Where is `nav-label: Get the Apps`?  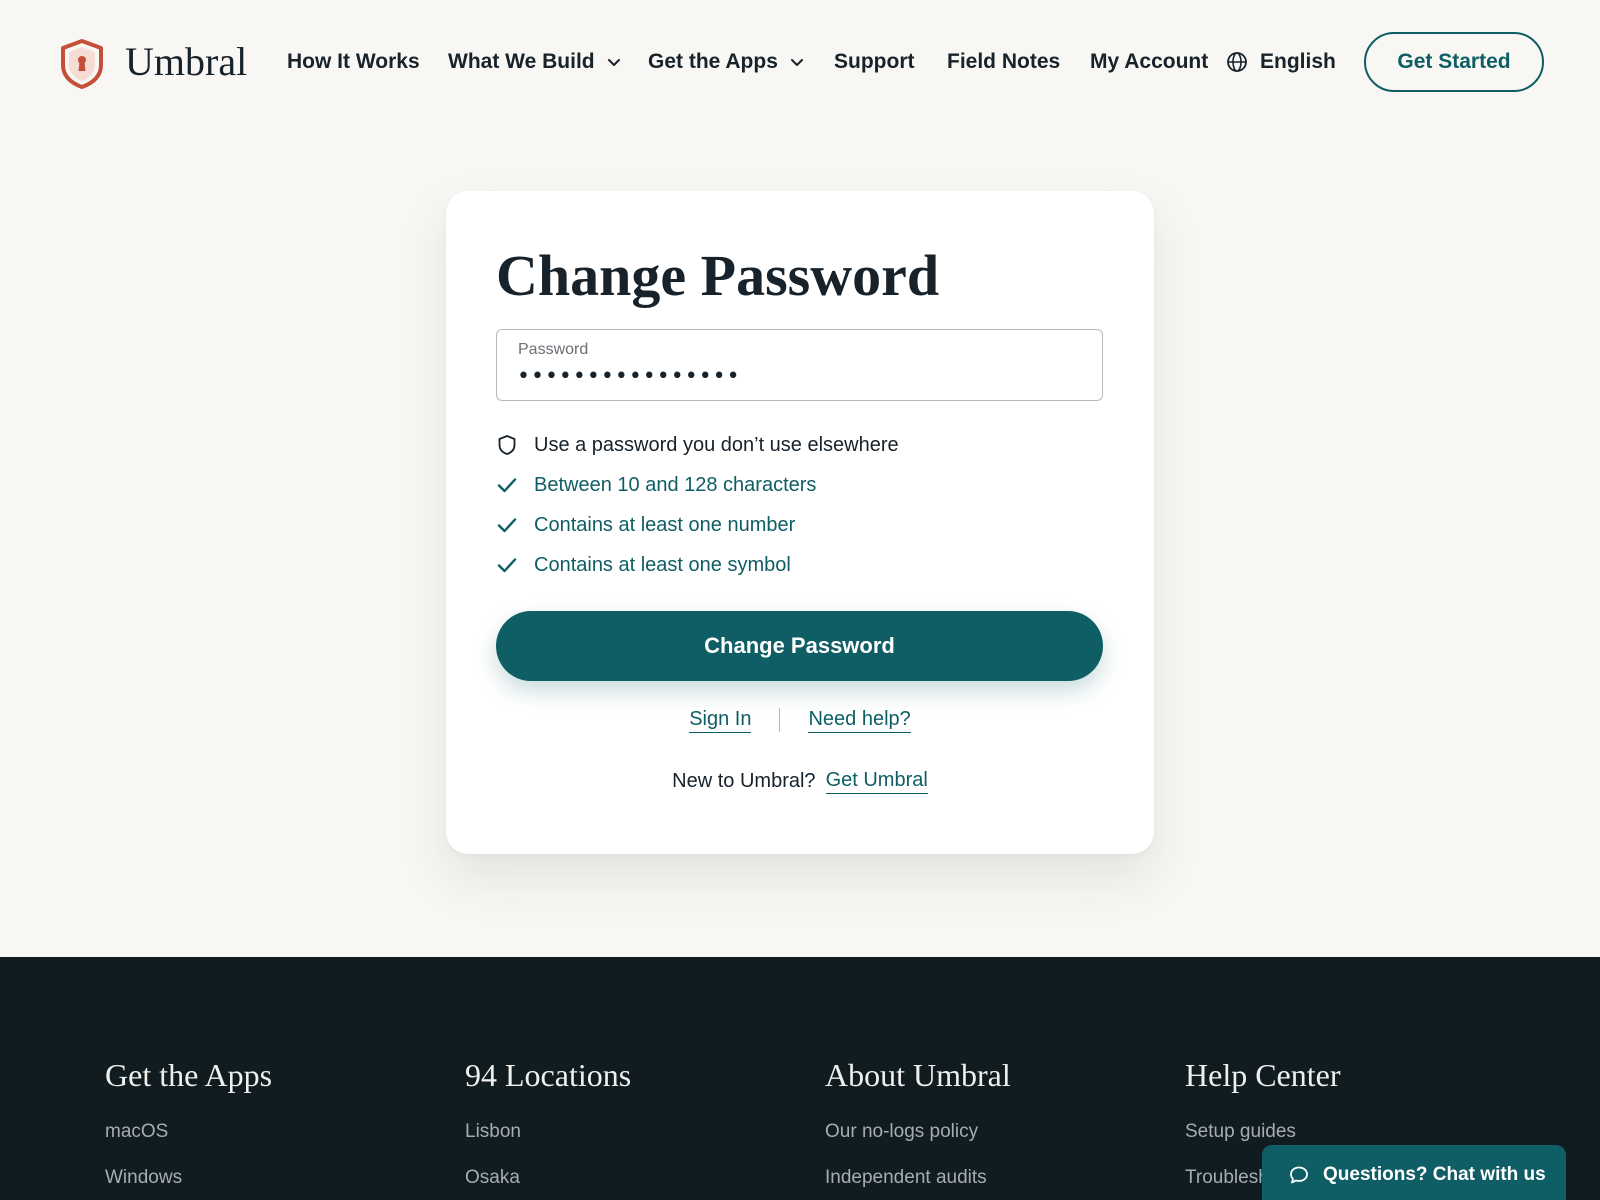 nav-label: Get the Apps is located at coordinates (713, 61).